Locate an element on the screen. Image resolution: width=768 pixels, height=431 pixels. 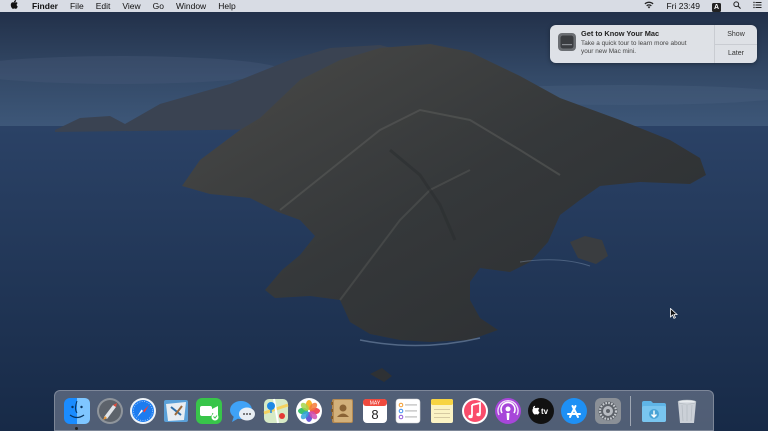
finder-icon is located at coordinates (76, 410).